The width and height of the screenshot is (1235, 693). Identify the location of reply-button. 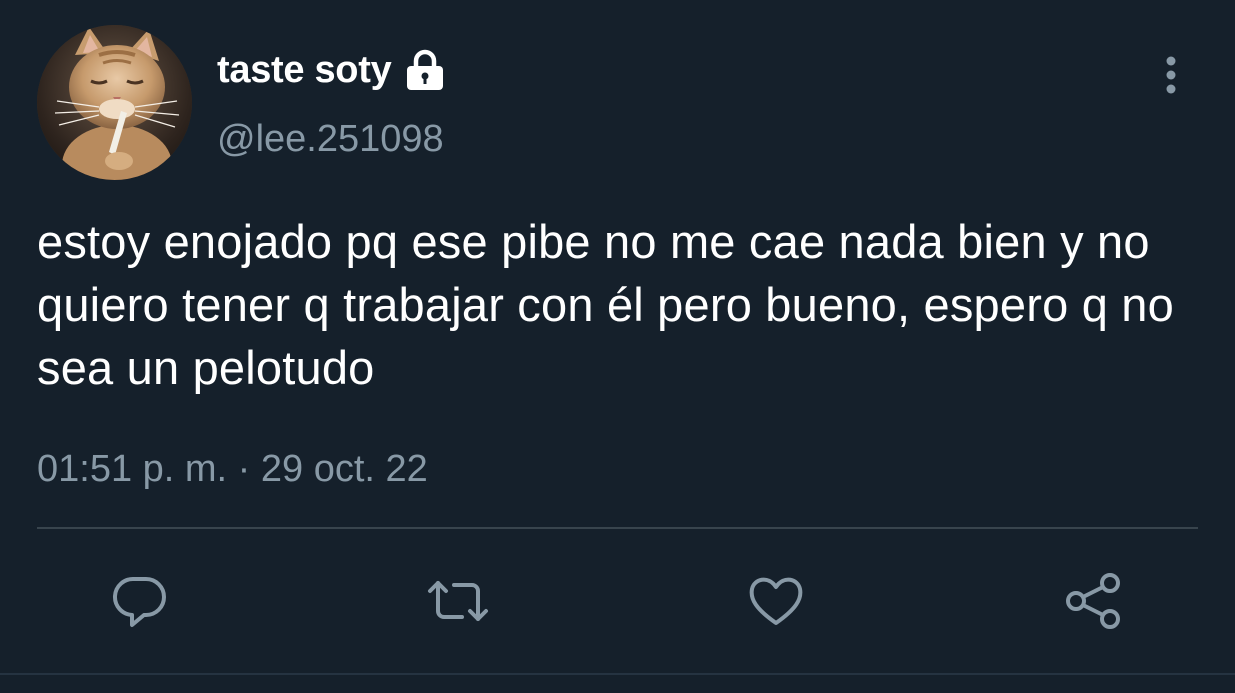
(140, 601).